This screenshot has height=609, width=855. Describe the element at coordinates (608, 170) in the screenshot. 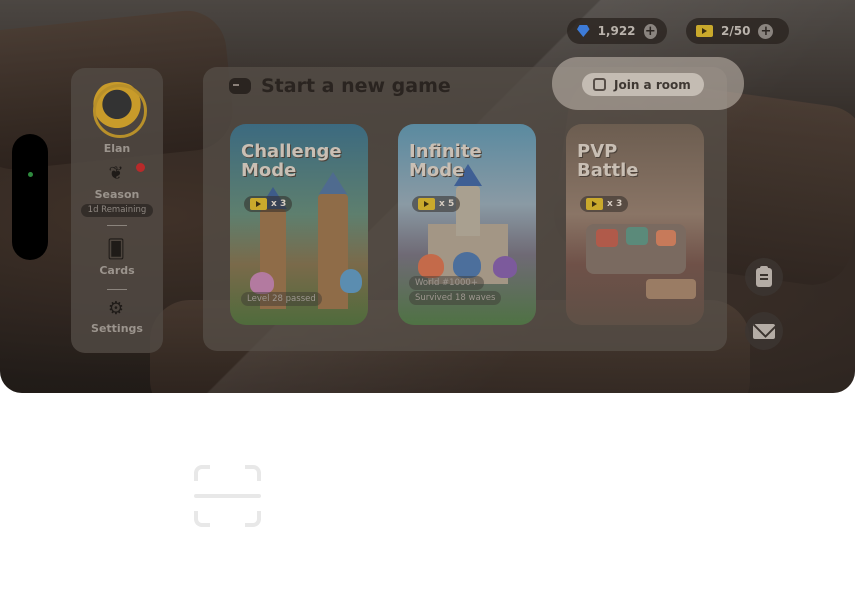

I see `mode-title-line2: Battle` at that location.